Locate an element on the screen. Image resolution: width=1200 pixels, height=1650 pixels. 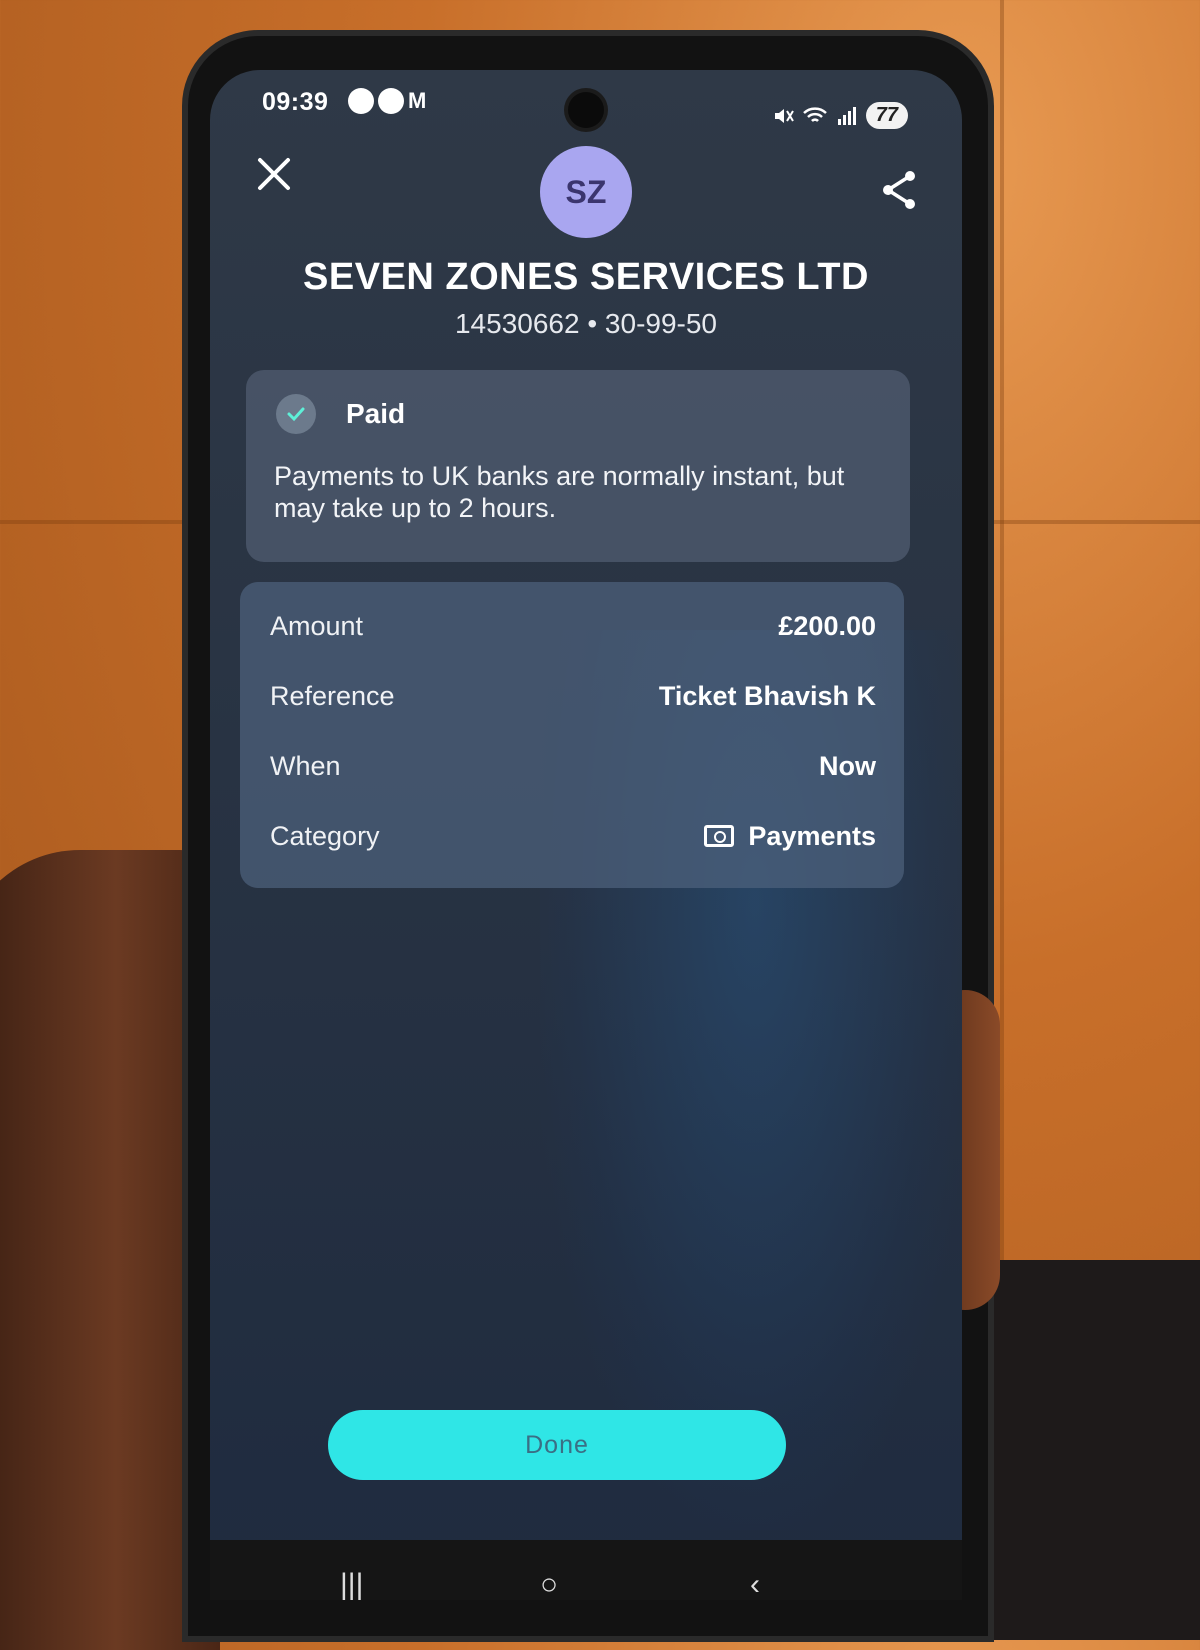
category-text: Payments is located at coordinates (812, 835).